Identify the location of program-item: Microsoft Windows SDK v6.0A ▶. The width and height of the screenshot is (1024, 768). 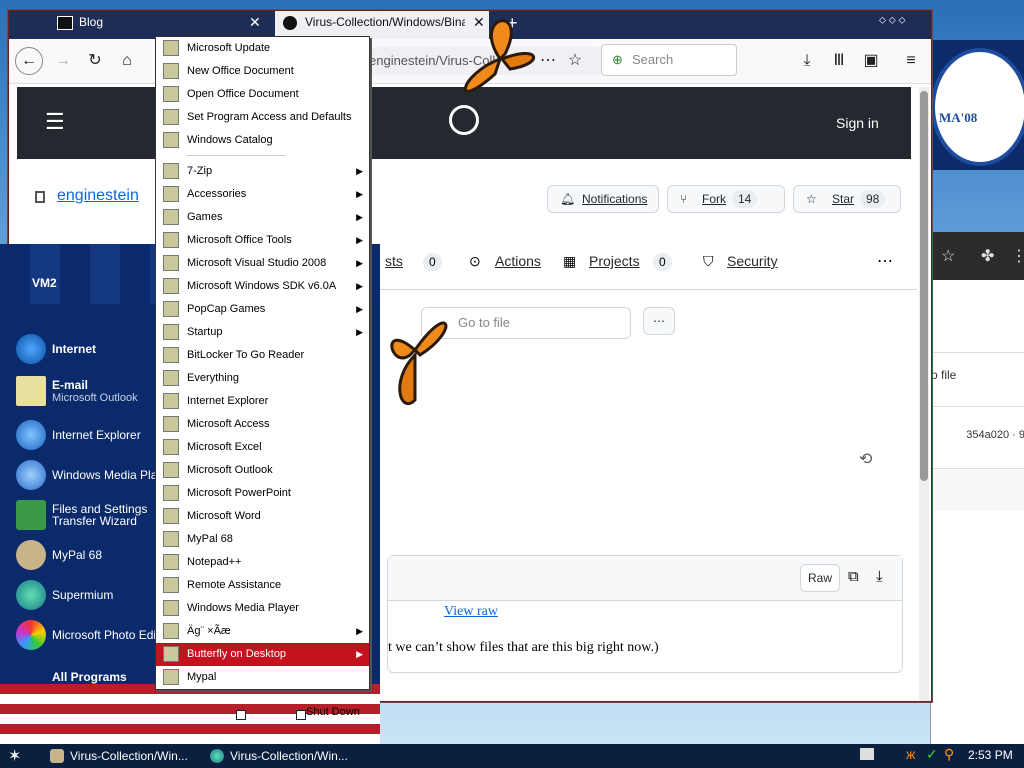
(262, 286).